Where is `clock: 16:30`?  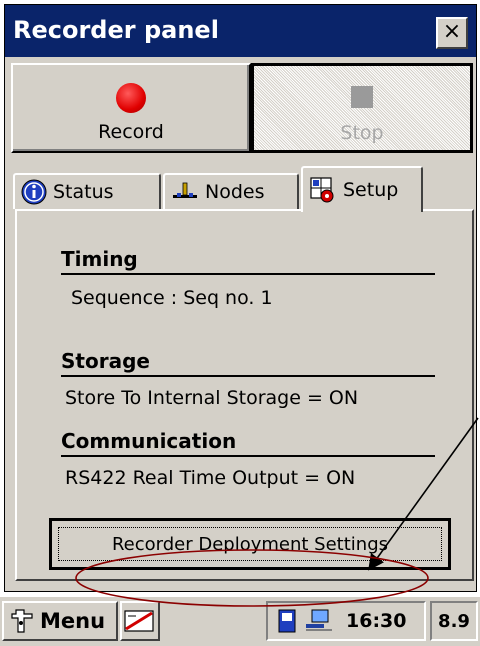
clock: 16:30 is located at coordinates (376, 621).